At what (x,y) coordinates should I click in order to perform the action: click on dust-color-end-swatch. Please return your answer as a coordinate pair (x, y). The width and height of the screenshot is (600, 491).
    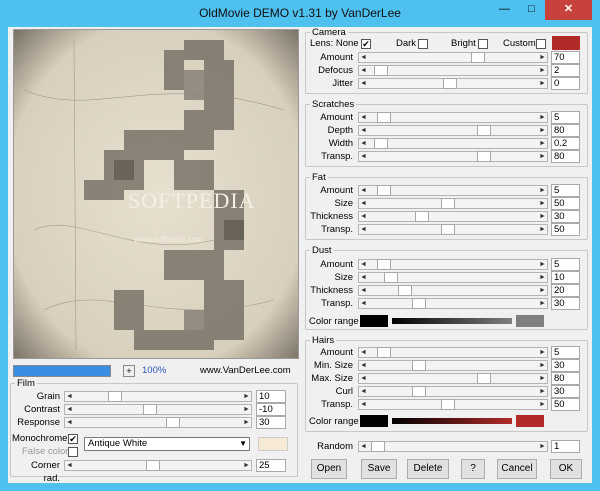
    Looking at the image, I should click on (530, 321).